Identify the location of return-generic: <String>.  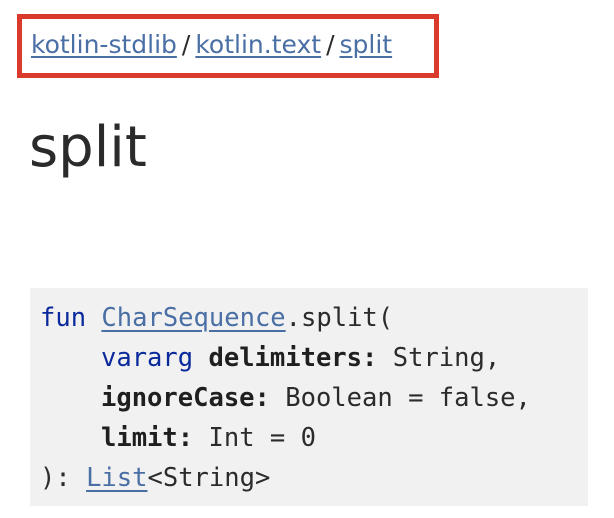
(209, 478).